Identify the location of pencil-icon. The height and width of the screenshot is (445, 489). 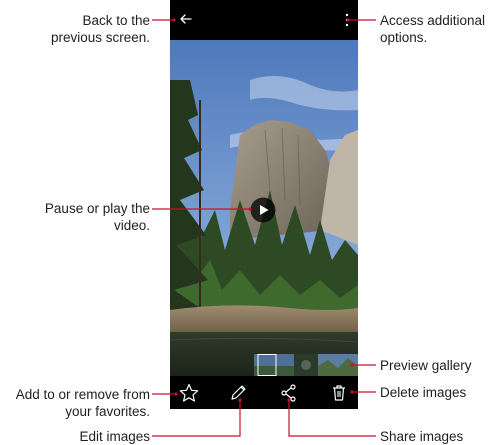
(238, 393).